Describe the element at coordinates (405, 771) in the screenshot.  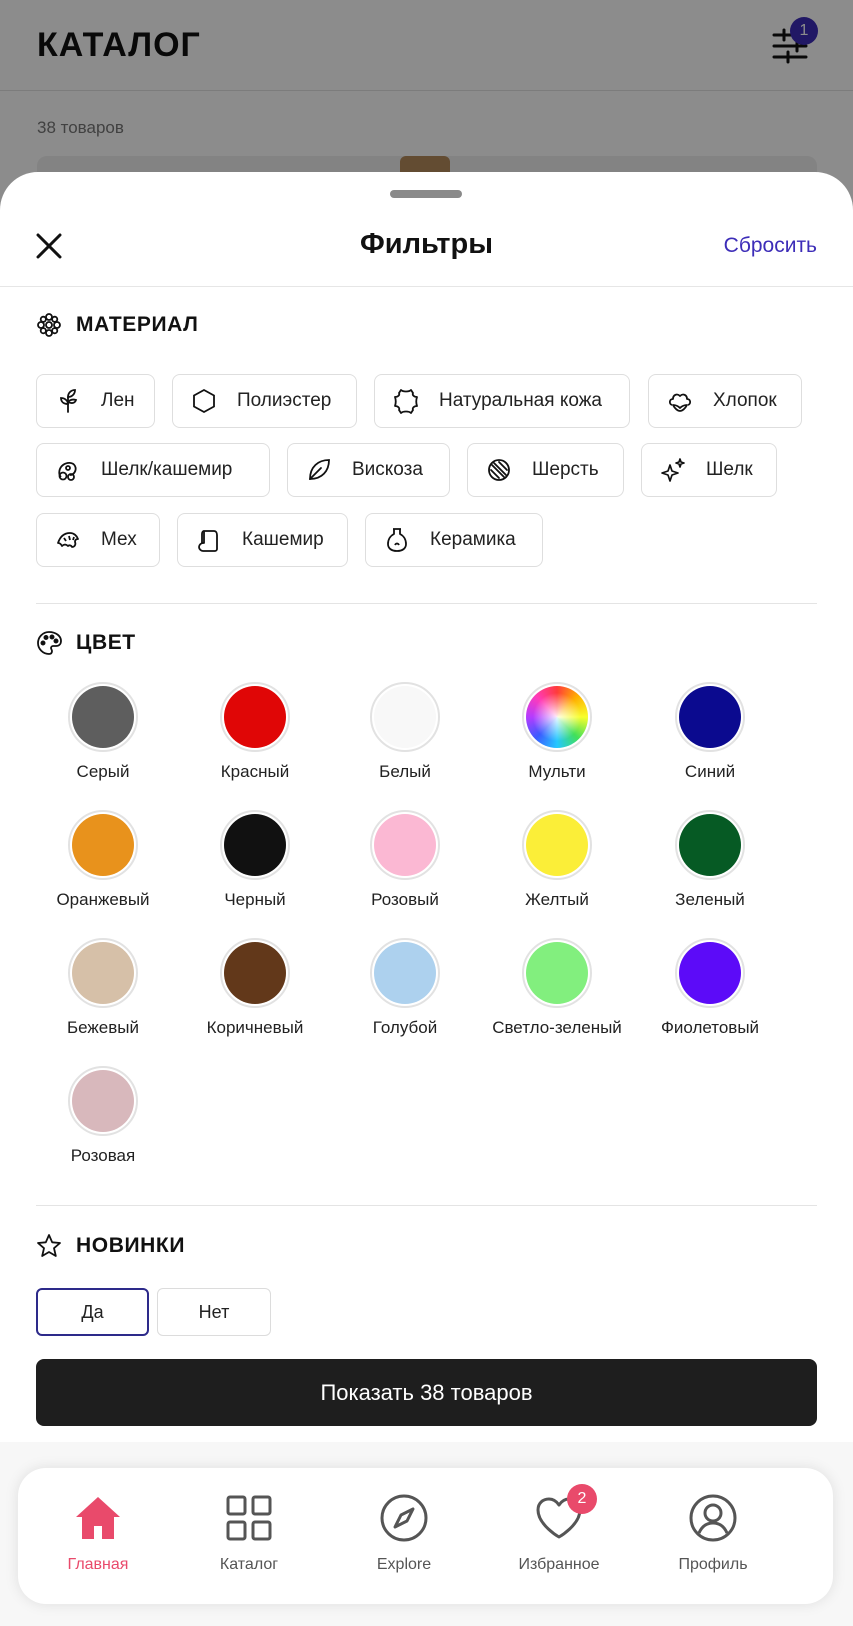
I see `swatch-label: Белый` at that location.